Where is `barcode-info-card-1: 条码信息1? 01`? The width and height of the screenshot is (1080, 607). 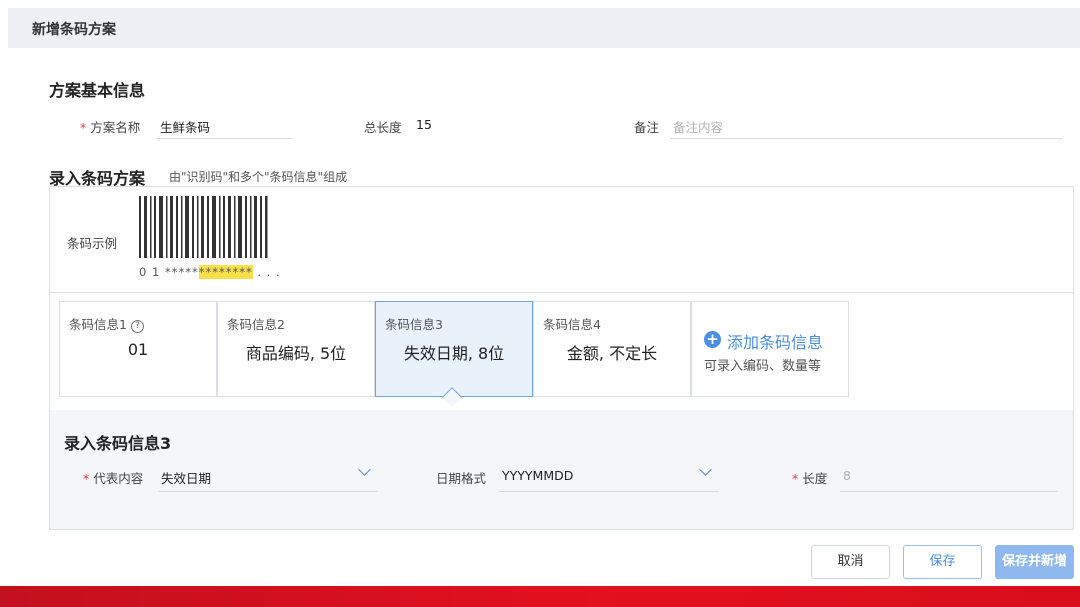
barcode-info-card-1: 条码信息1? 01 is located at coordinates (138, 349).